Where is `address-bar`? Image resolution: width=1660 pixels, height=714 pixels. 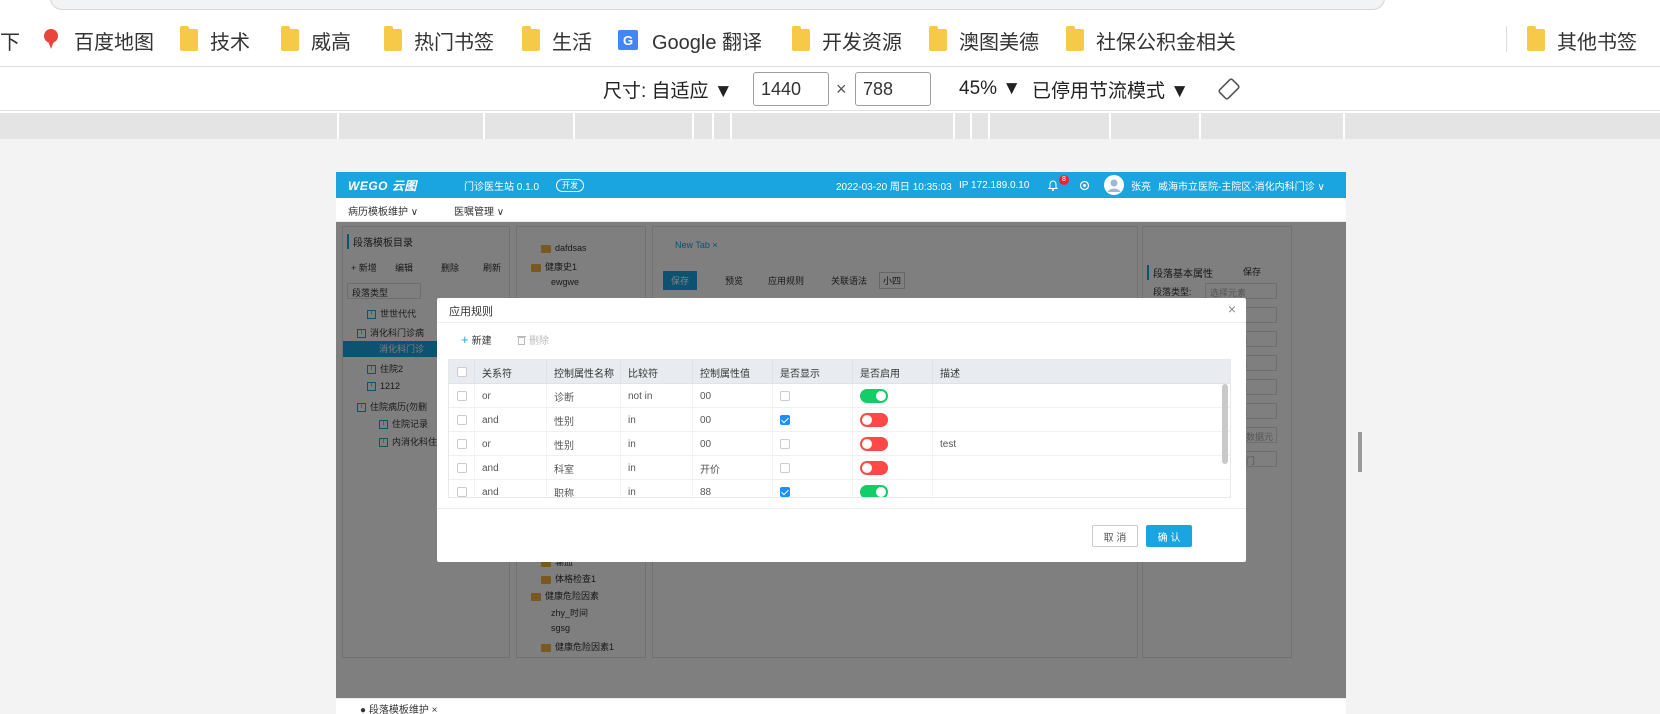 address-bar is located at coordinates (717, 5).